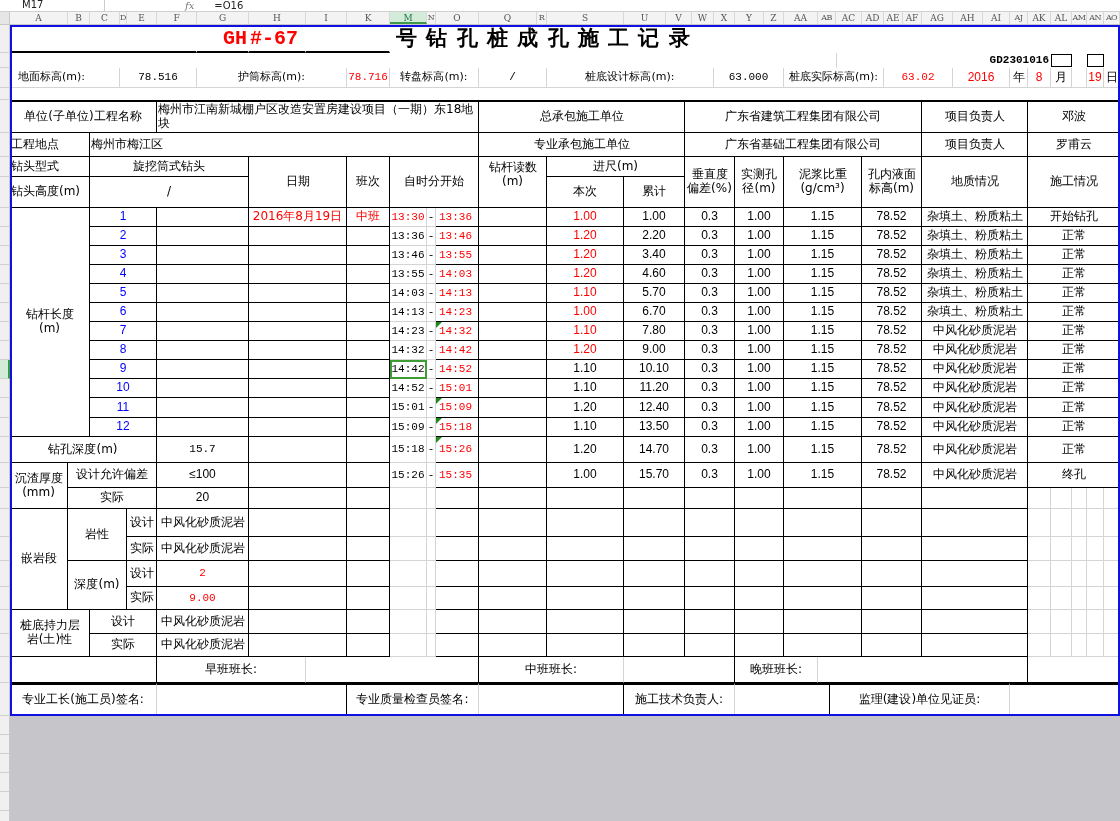  What do you see at coordinates (408, 18) in the screenshot?
I see `column-header: M` at bounding box center [408, 18].